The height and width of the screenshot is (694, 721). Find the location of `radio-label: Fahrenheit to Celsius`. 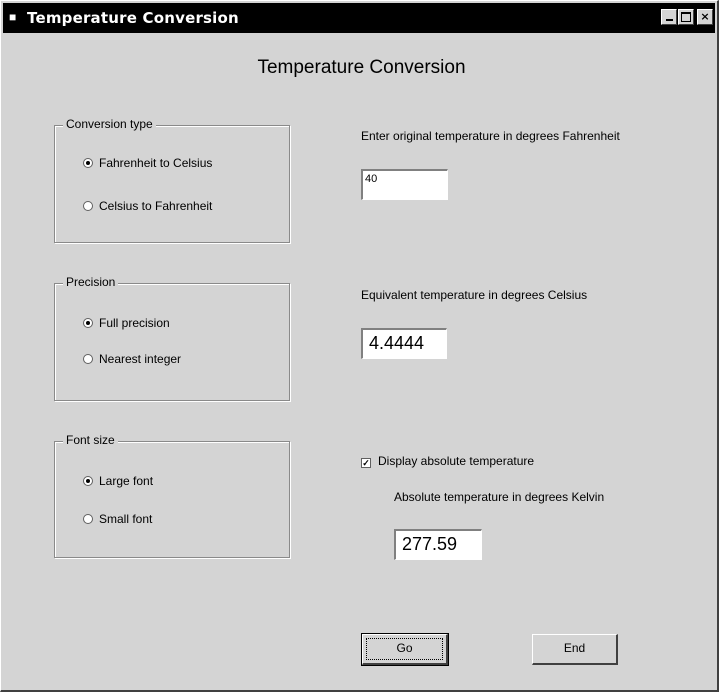

radio-label: Fahrenheit to Celsius is located at coordinates (156, 163).